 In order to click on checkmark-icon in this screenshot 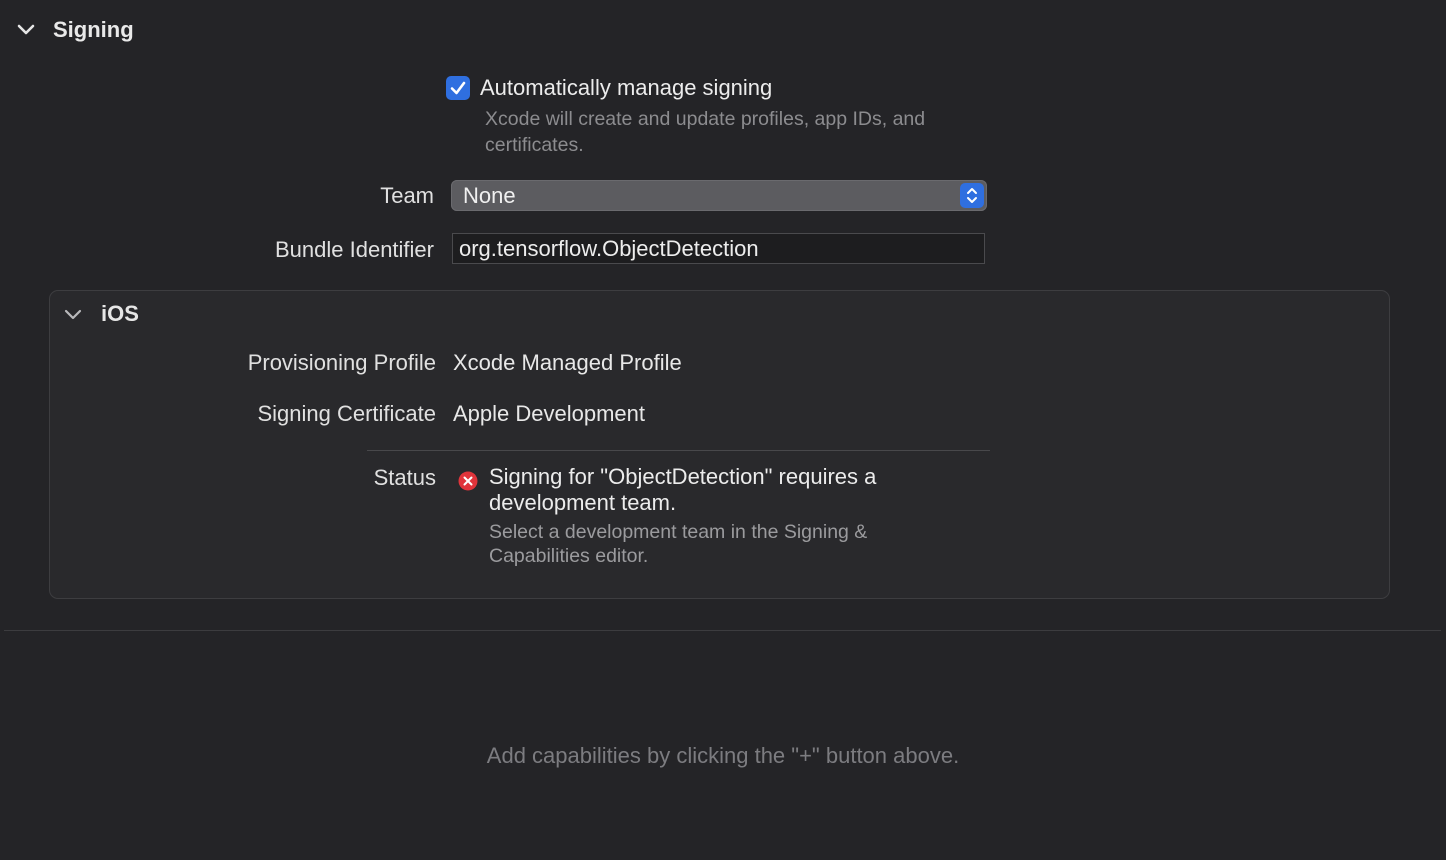, I will do `click(458, 88)`.